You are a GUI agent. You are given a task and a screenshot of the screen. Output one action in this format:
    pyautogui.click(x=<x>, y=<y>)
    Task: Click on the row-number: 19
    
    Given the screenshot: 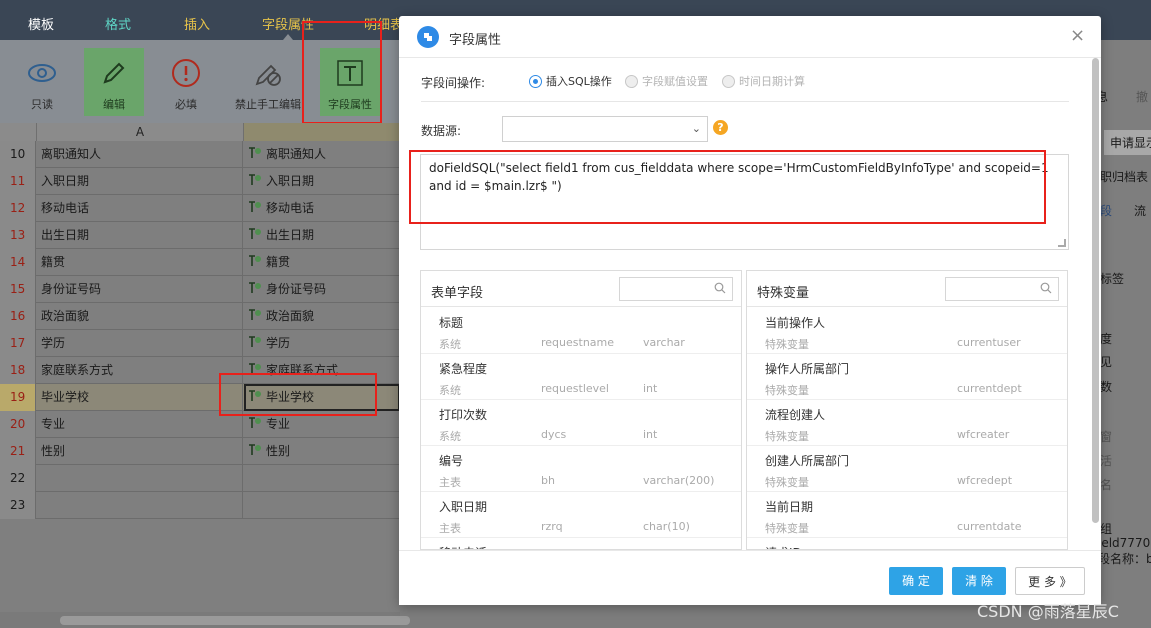 What is the action you would take?
    pyautogui.click(x=18, y=397)
    